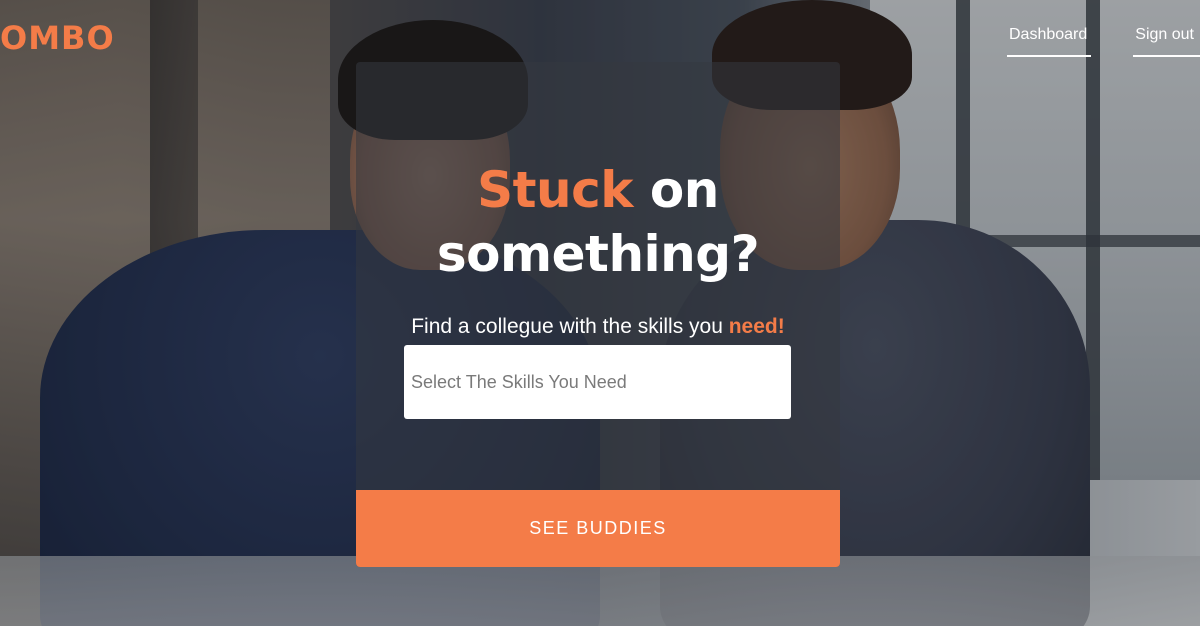 Image resolution: width=1200 pixels, height=626 pixels. What do you see at coordinates (597, 382) in the screenshot?
I see `skills-search-input` at bounding box center [597, 382].